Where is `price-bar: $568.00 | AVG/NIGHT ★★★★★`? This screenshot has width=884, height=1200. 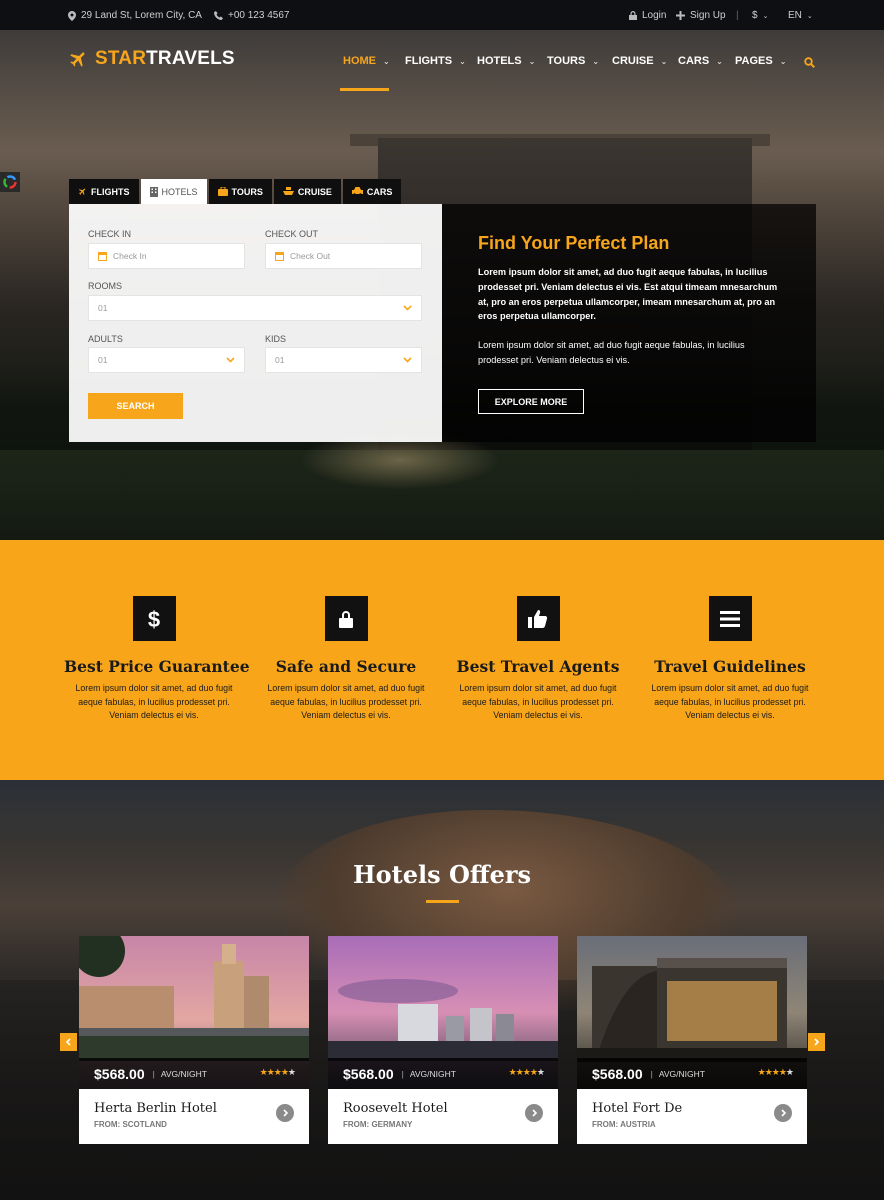
price-bar: $568.00 | AVG/NIGHT ★★★★★ is located at coordinates (443, 1073).